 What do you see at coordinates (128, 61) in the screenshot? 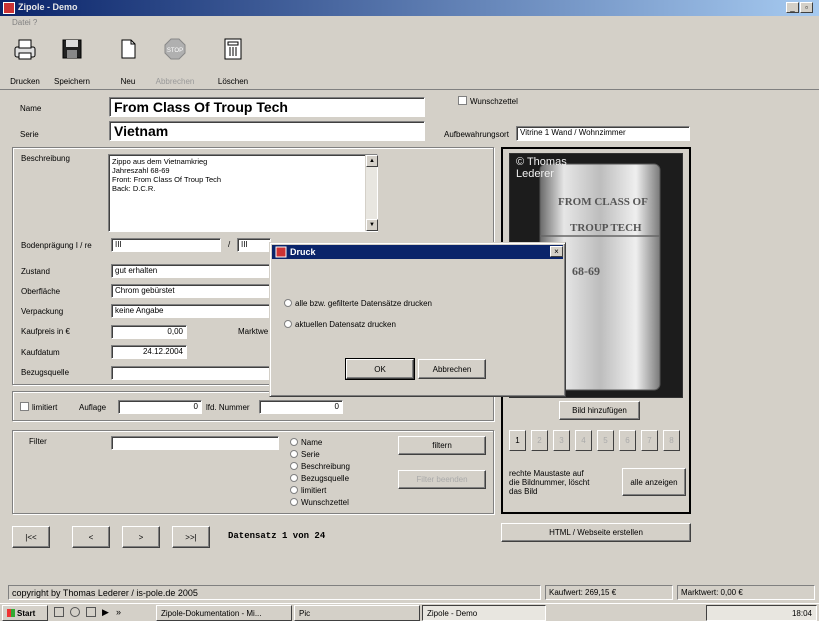
I see `new-button: Neu` at bounding box center [128, 61].